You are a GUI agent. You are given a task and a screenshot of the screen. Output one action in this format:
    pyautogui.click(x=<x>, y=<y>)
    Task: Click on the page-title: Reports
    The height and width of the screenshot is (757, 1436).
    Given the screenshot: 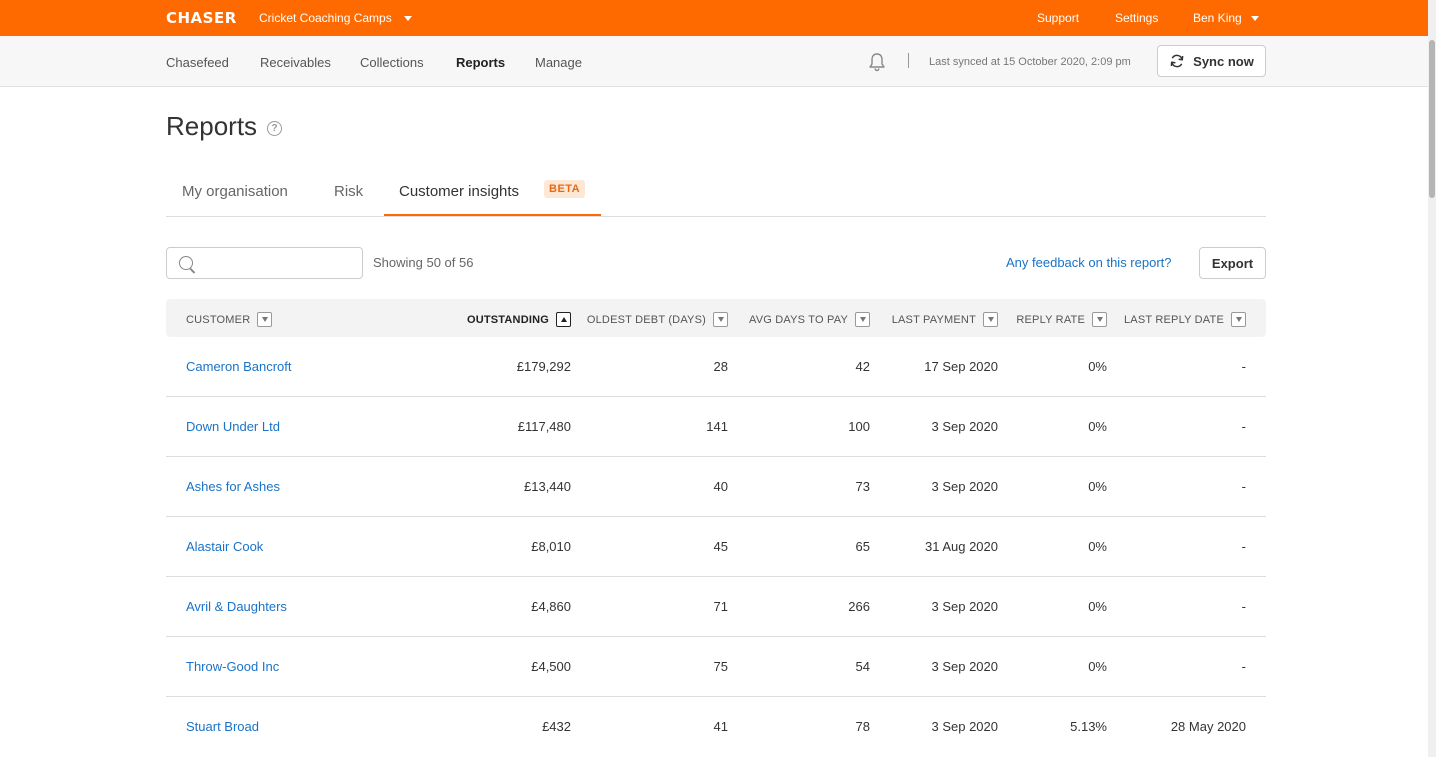 What is the action you would take?
    pyautogui.click(x=212, y=126)
    